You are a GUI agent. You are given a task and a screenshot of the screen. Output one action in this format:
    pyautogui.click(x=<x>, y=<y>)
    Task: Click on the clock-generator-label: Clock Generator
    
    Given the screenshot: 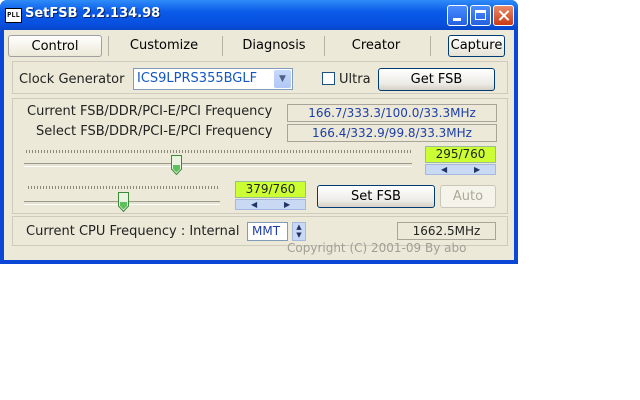 What is the action you would take?
    pyautogui.click(x=72, y=79)
    